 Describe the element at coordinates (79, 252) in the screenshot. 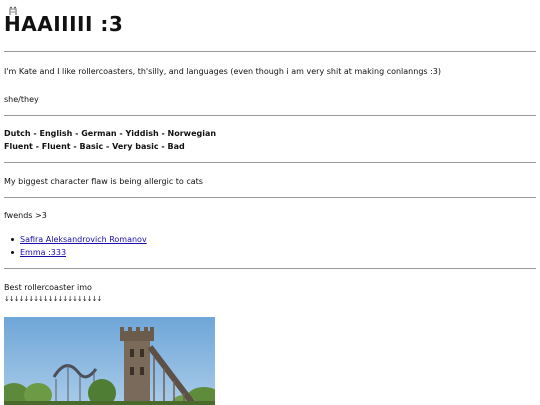

I see `list-item: Emma :333` at that location.